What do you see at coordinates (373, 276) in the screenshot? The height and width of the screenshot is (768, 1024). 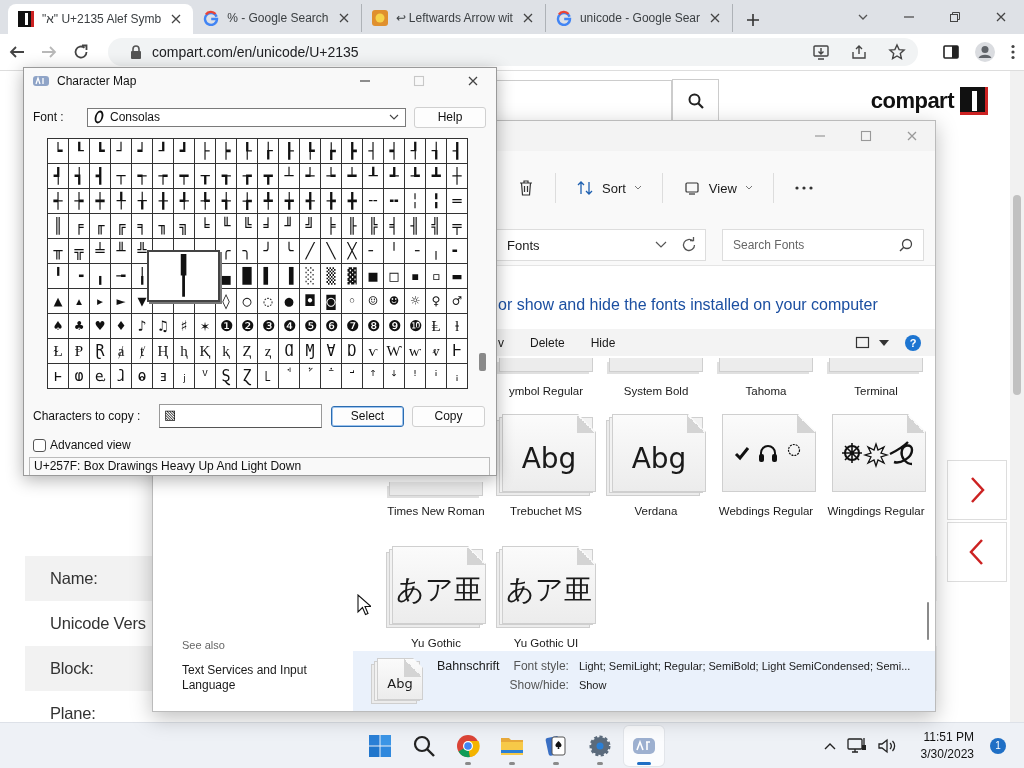 I see `character-cell: ■` at bounding box center [373, 276].